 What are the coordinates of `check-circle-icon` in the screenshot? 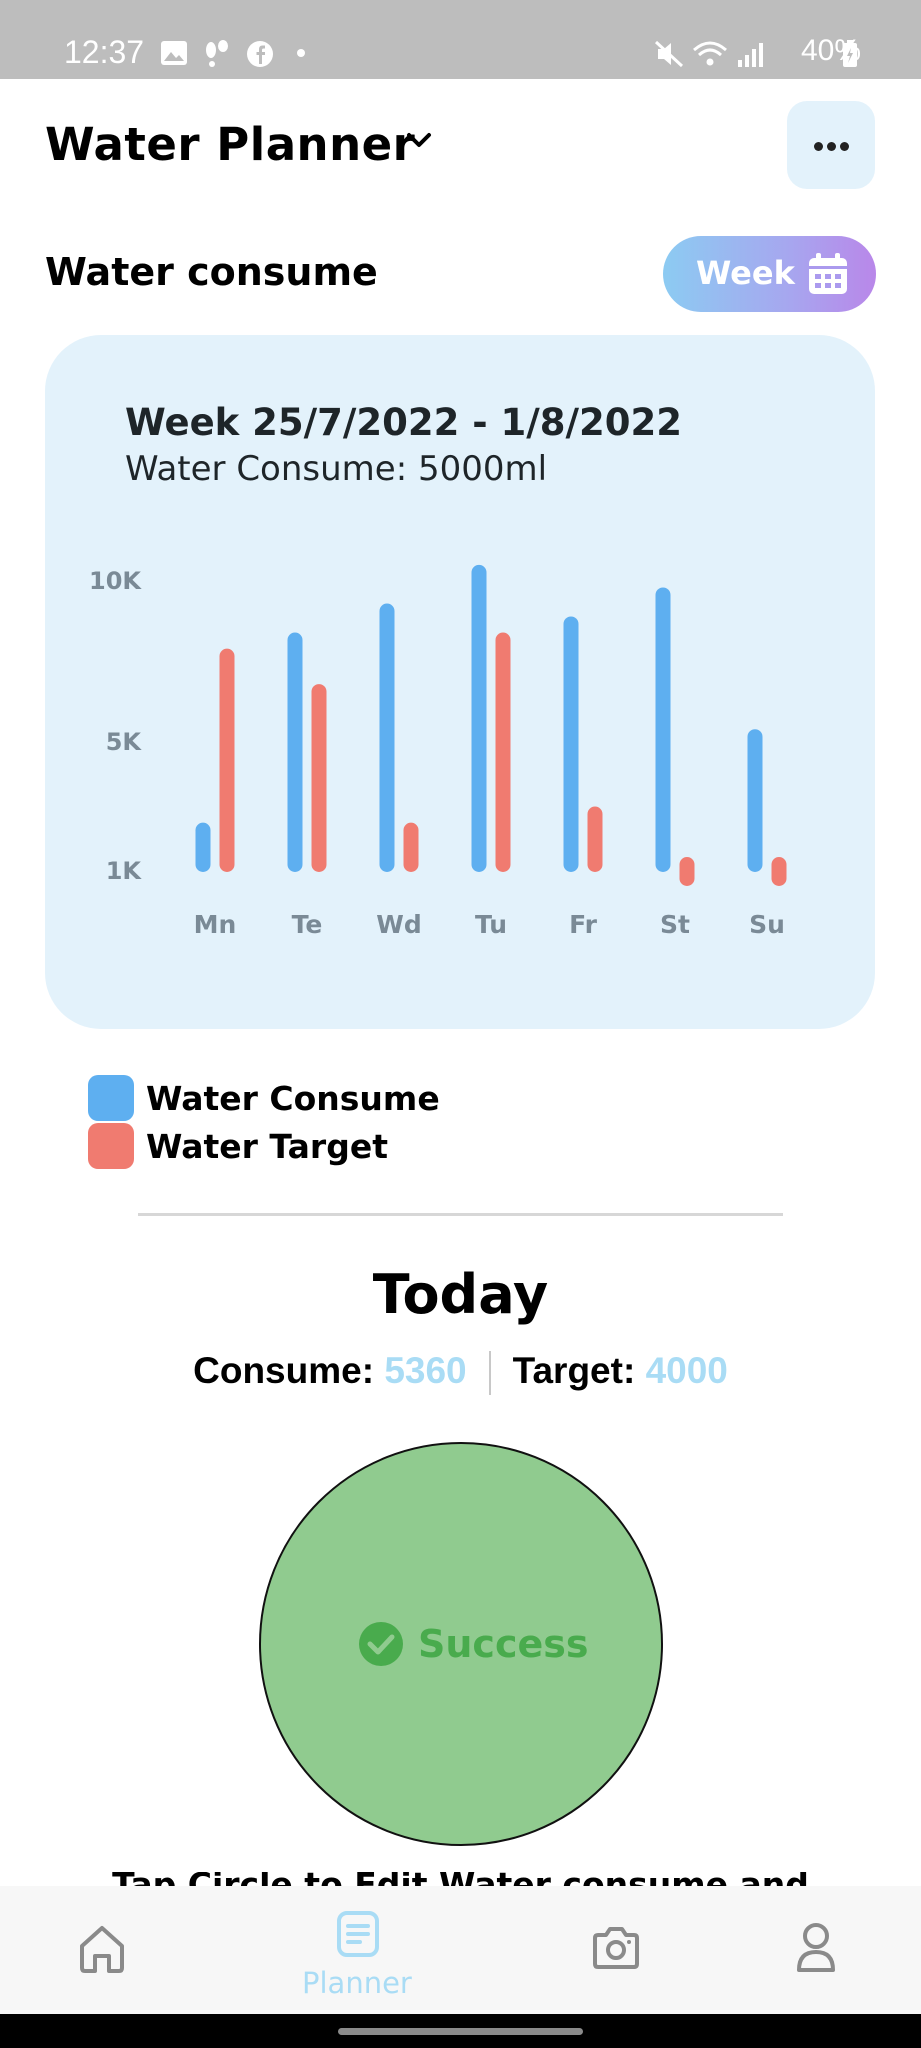 It's located at (381, 1644).